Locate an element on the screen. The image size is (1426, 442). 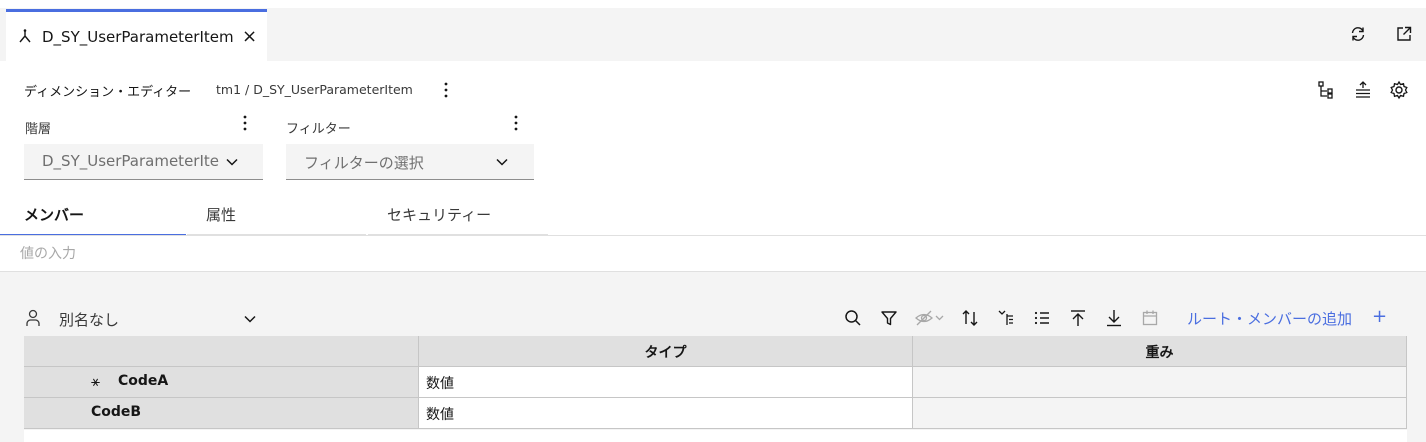
tab-security-label: セキュリティー is located at coordinates (439, 215).